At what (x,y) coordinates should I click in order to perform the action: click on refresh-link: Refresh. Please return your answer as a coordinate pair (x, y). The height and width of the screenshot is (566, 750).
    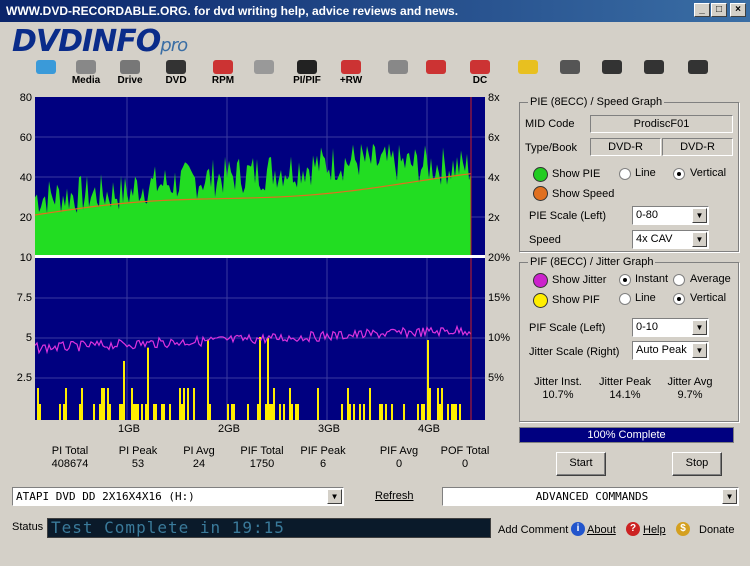
    Looking at the image, I should click on (394, 496).